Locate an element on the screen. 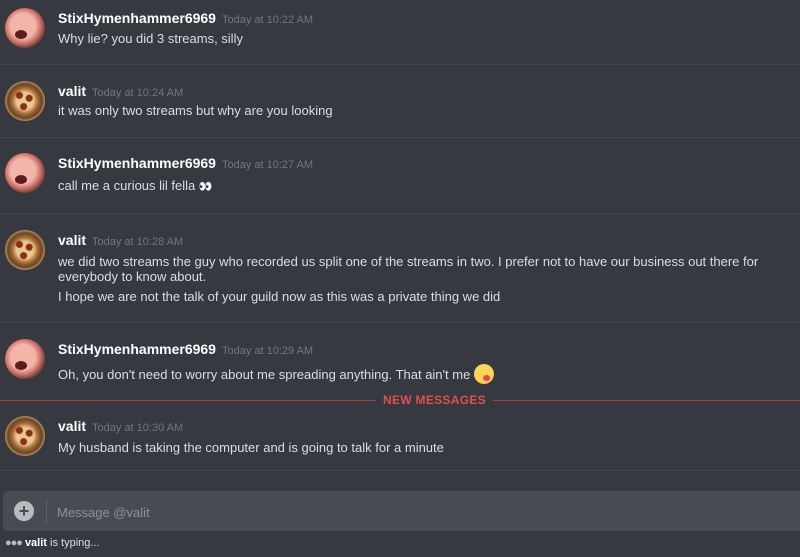 The height and width of the screenshot is (557, 800). message-header: valit Today at 10:30 AM is located at coordinates (120, 427).